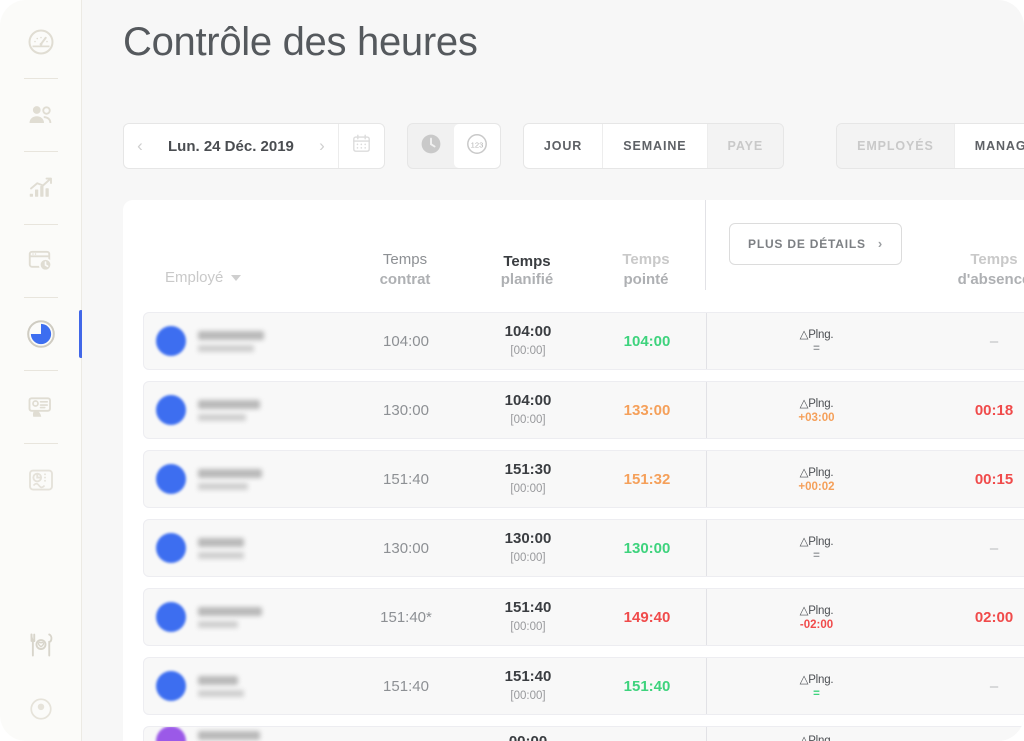  I want to click on column-header-planned: Temps planifié, so click(527, 272).